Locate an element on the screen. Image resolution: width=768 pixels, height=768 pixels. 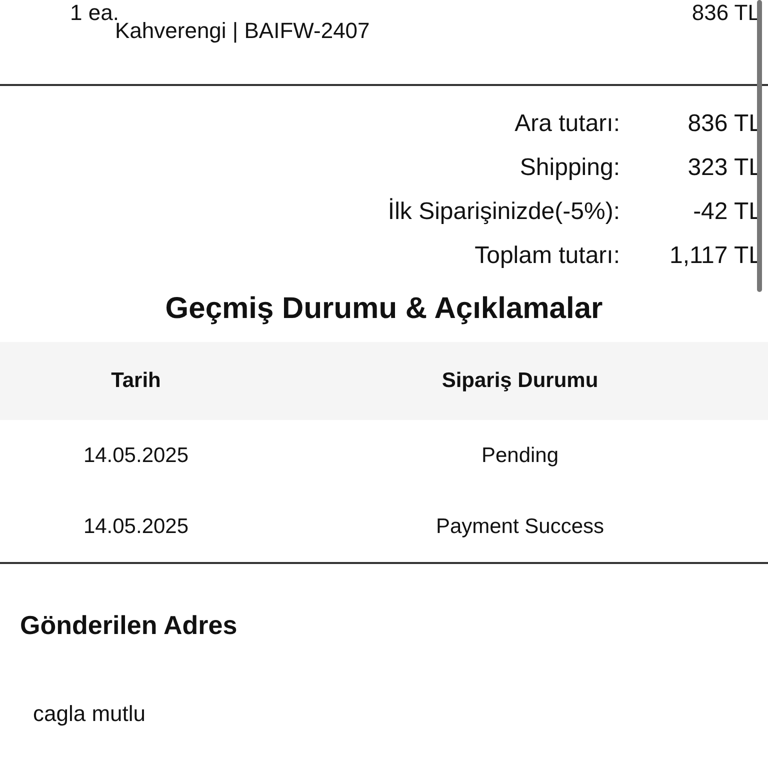
summary-label: Ara tutarı: is located at coordinates (567, 124).